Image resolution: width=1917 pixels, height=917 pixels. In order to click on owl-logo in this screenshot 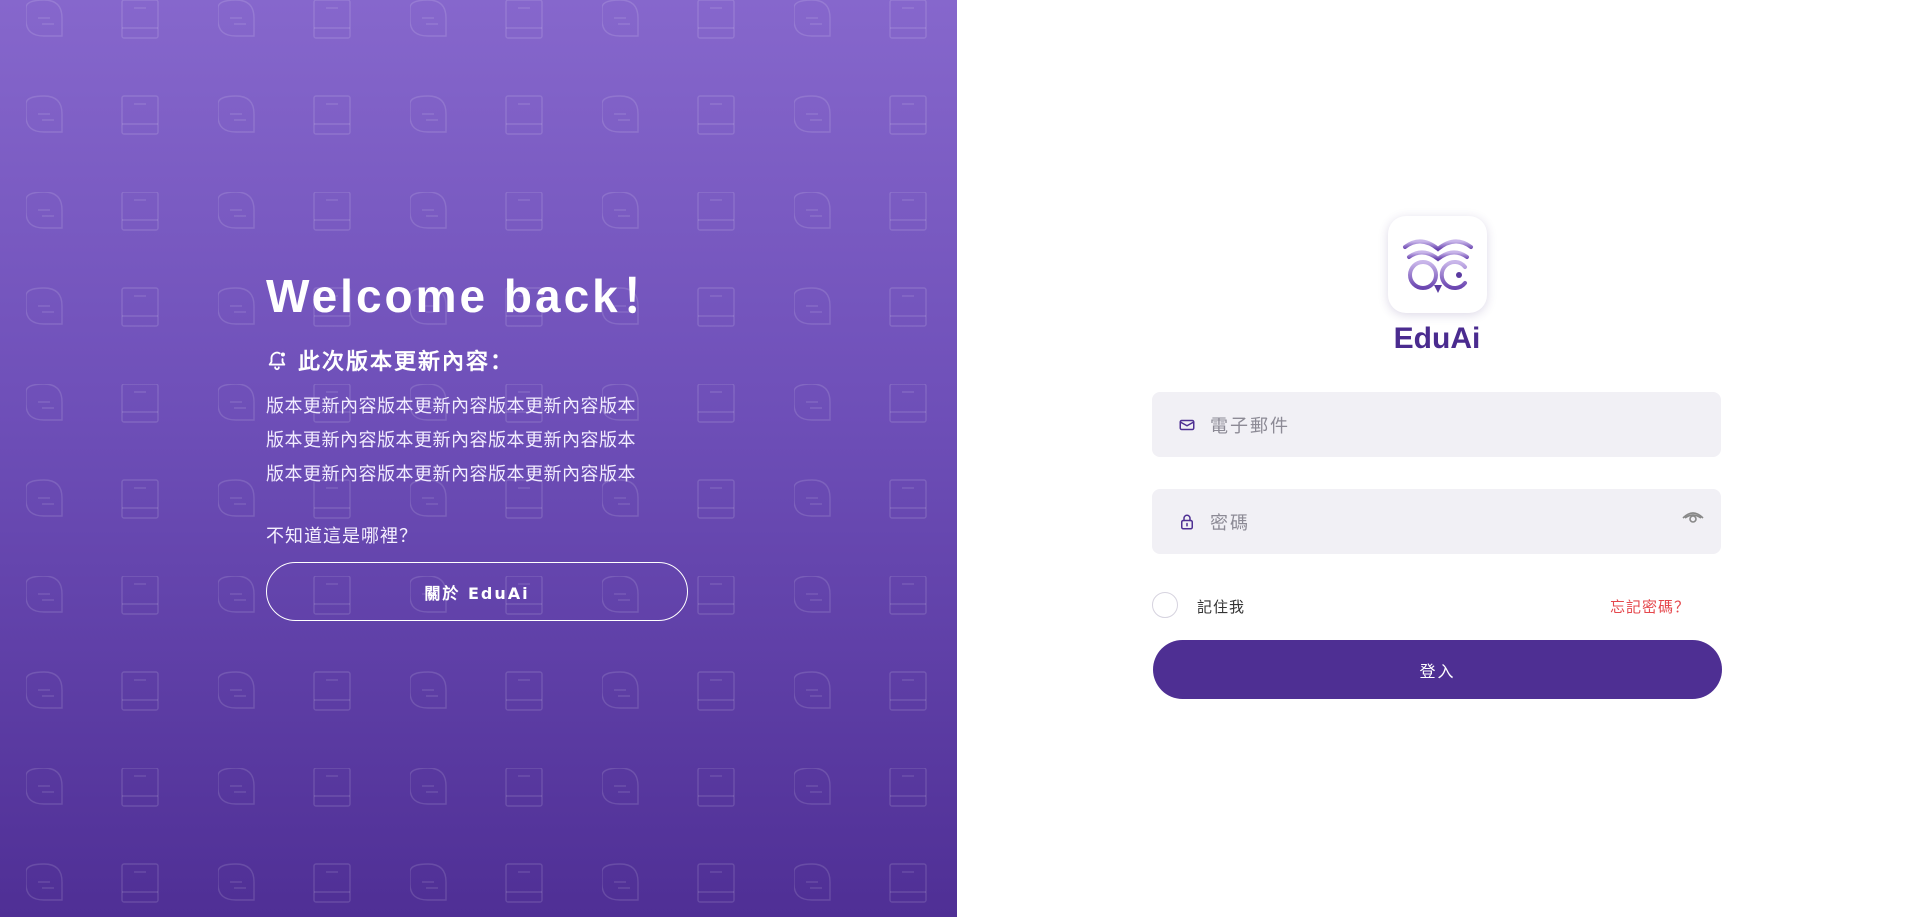, I will do `click(1437, 264)`.